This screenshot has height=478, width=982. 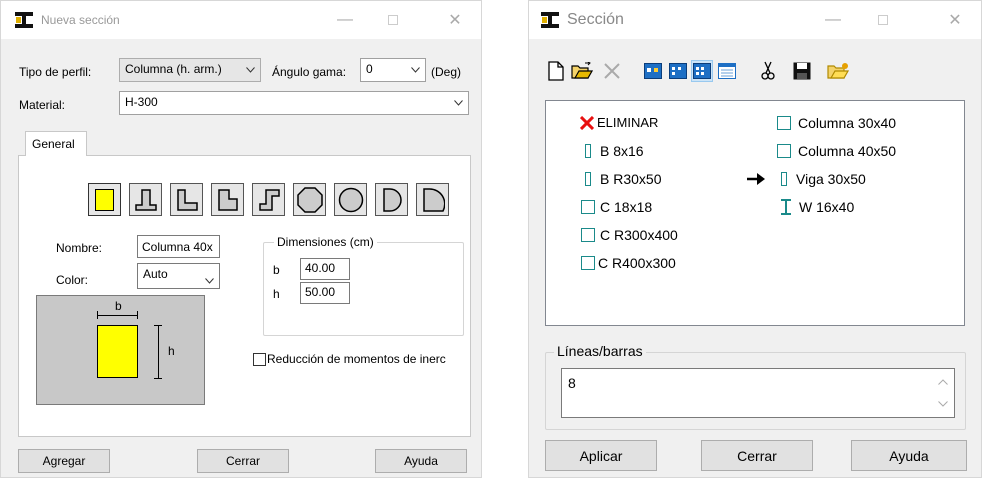 I want to click on list-item: Viga 30x50, so click(x=823, y=179).